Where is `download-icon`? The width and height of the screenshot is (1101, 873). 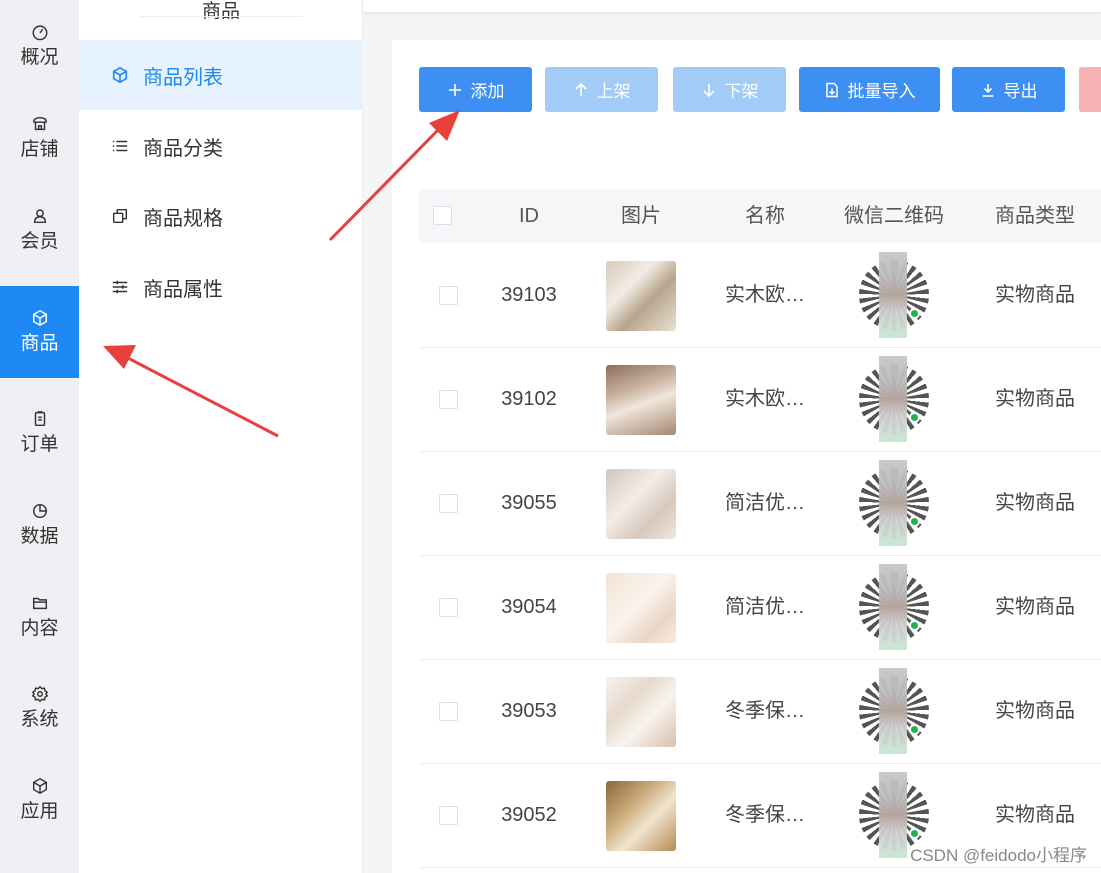 download-icon is located at coordinates (987, 90).